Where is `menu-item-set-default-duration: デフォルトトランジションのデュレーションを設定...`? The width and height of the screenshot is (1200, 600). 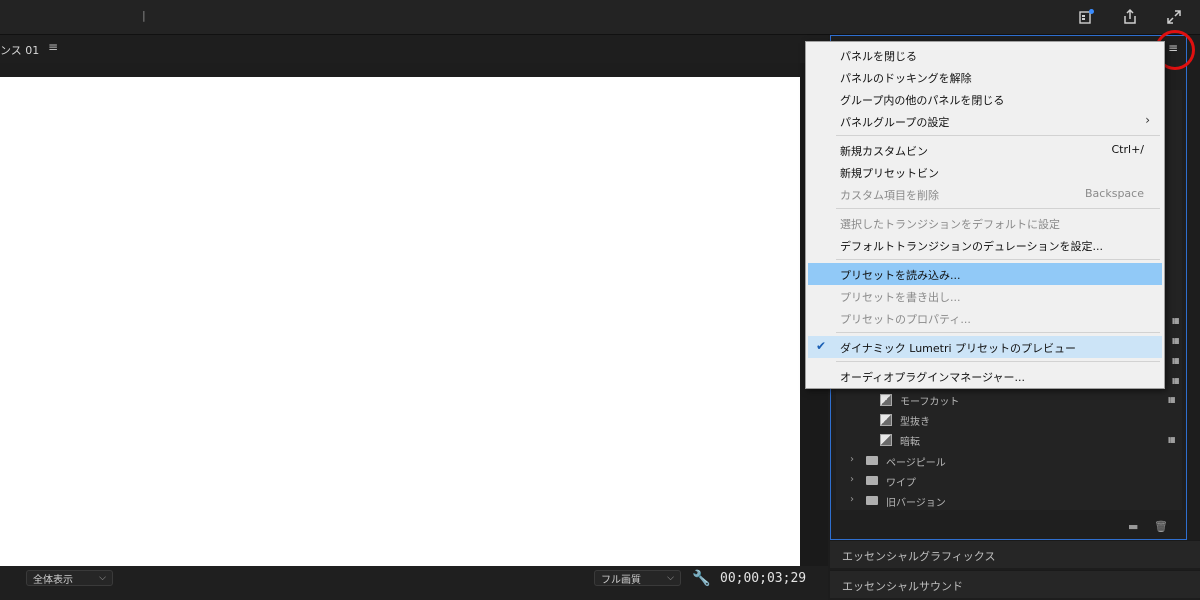 menu-item-set-default-duration: デフォルトトランジションのデュレーションを設定... is located at coordinates (985, 245).